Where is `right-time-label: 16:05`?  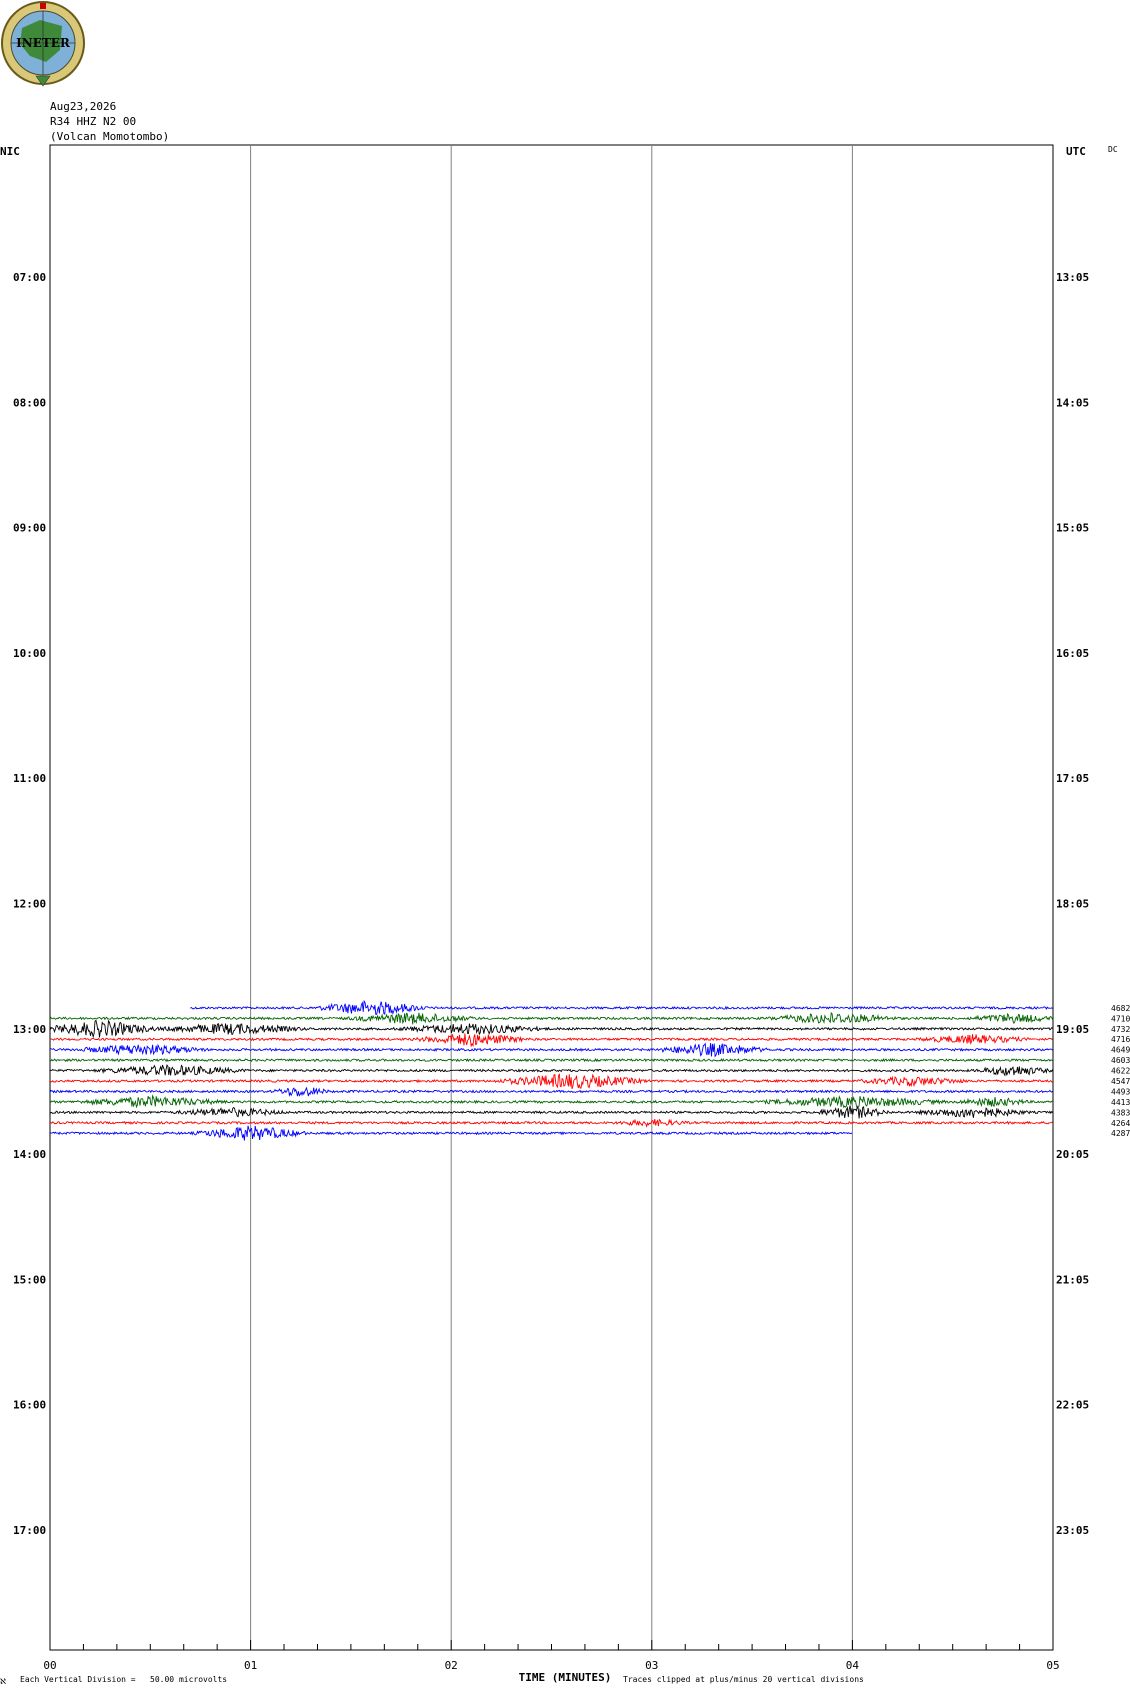 right-time-label: 16:05 is located at coordinates (1072, 653).